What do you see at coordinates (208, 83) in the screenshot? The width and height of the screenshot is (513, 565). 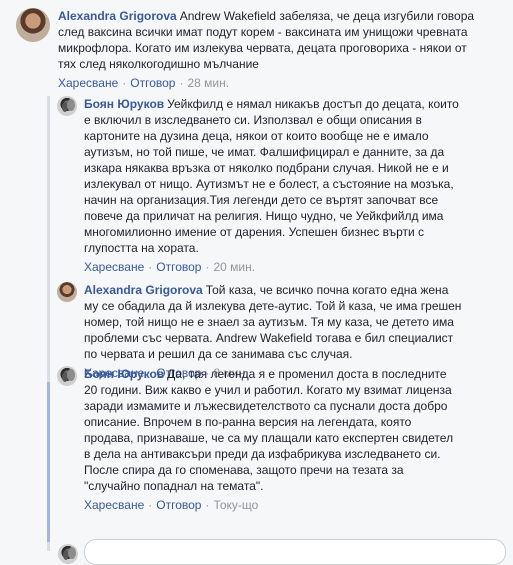 I see `timestamp: 28 мин.` at bounding box center [208, 83].